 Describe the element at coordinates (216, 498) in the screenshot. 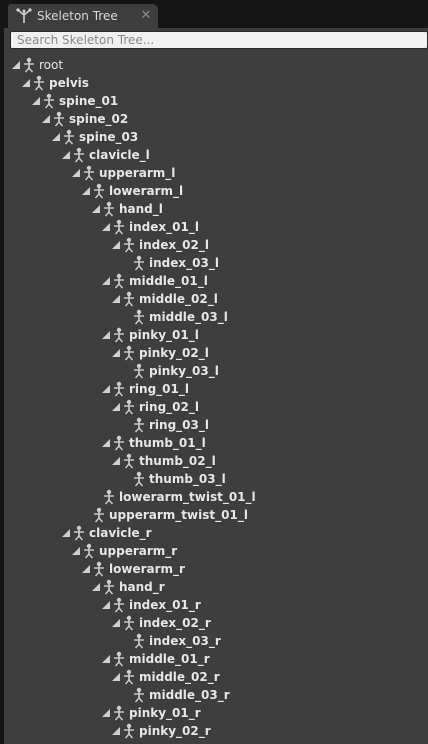

I see `tree-row: lowerarm_twist_01_l` at that location.